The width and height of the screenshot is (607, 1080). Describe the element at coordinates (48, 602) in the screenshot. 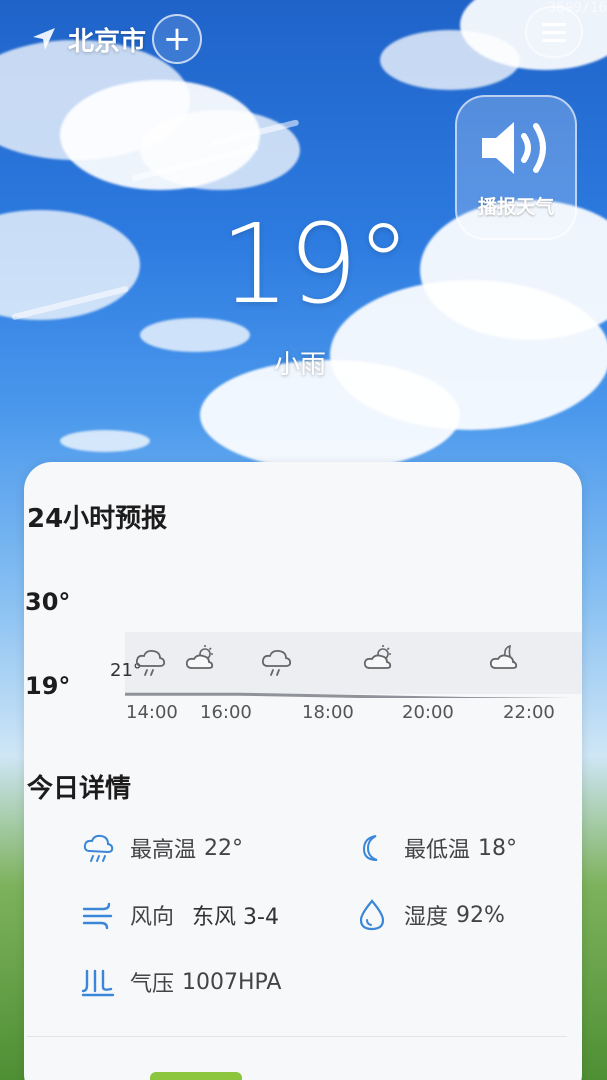

I see `forecast-high-label: 30°` at that location.